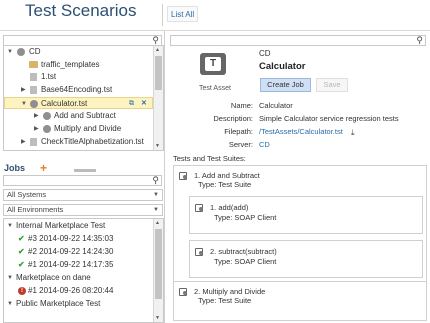  I want to click on delete-icon: ✕, so click(144, 104).